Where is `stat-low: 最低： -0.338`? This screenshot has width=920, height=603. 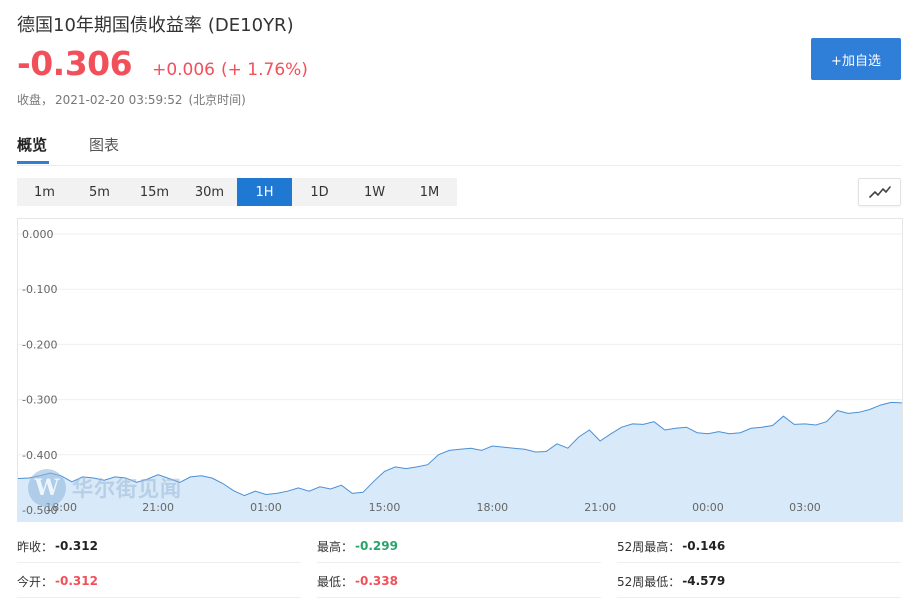 stat-low: 最低： -0.338 is located at coordinates (459, 581).